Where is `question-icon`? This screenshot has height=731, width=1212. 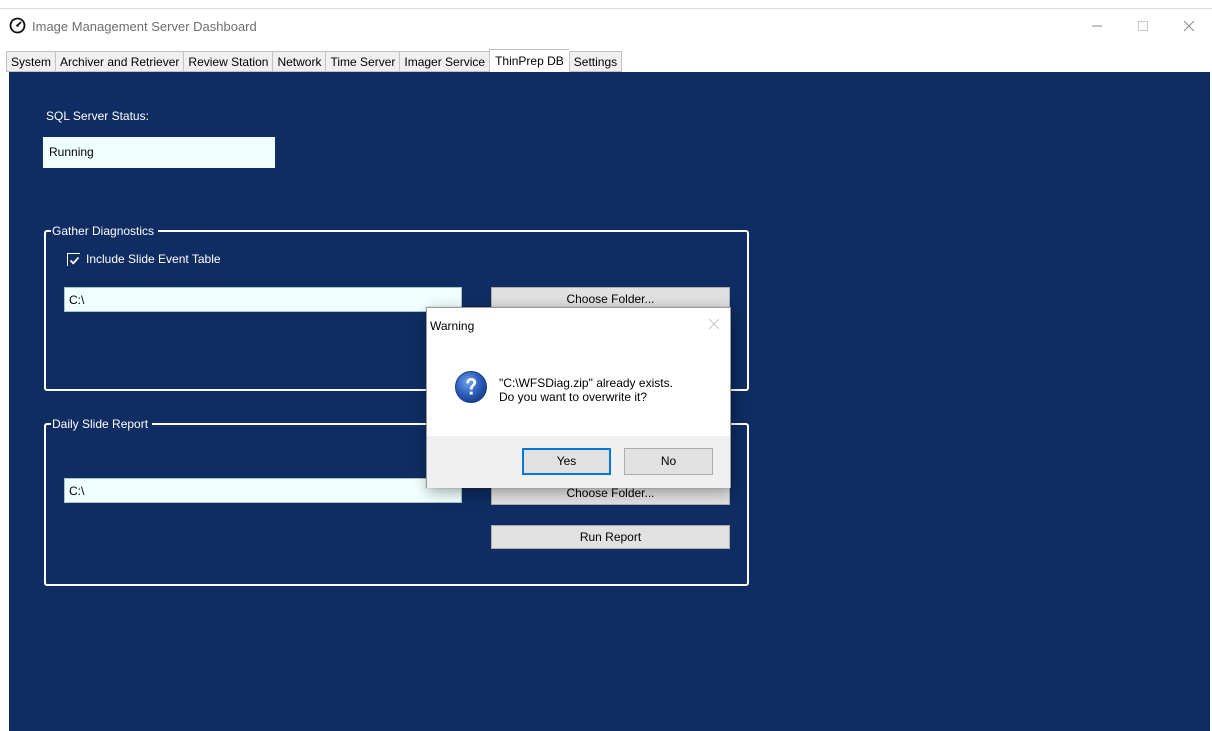 question-icon is located at coordinates (471, 387).